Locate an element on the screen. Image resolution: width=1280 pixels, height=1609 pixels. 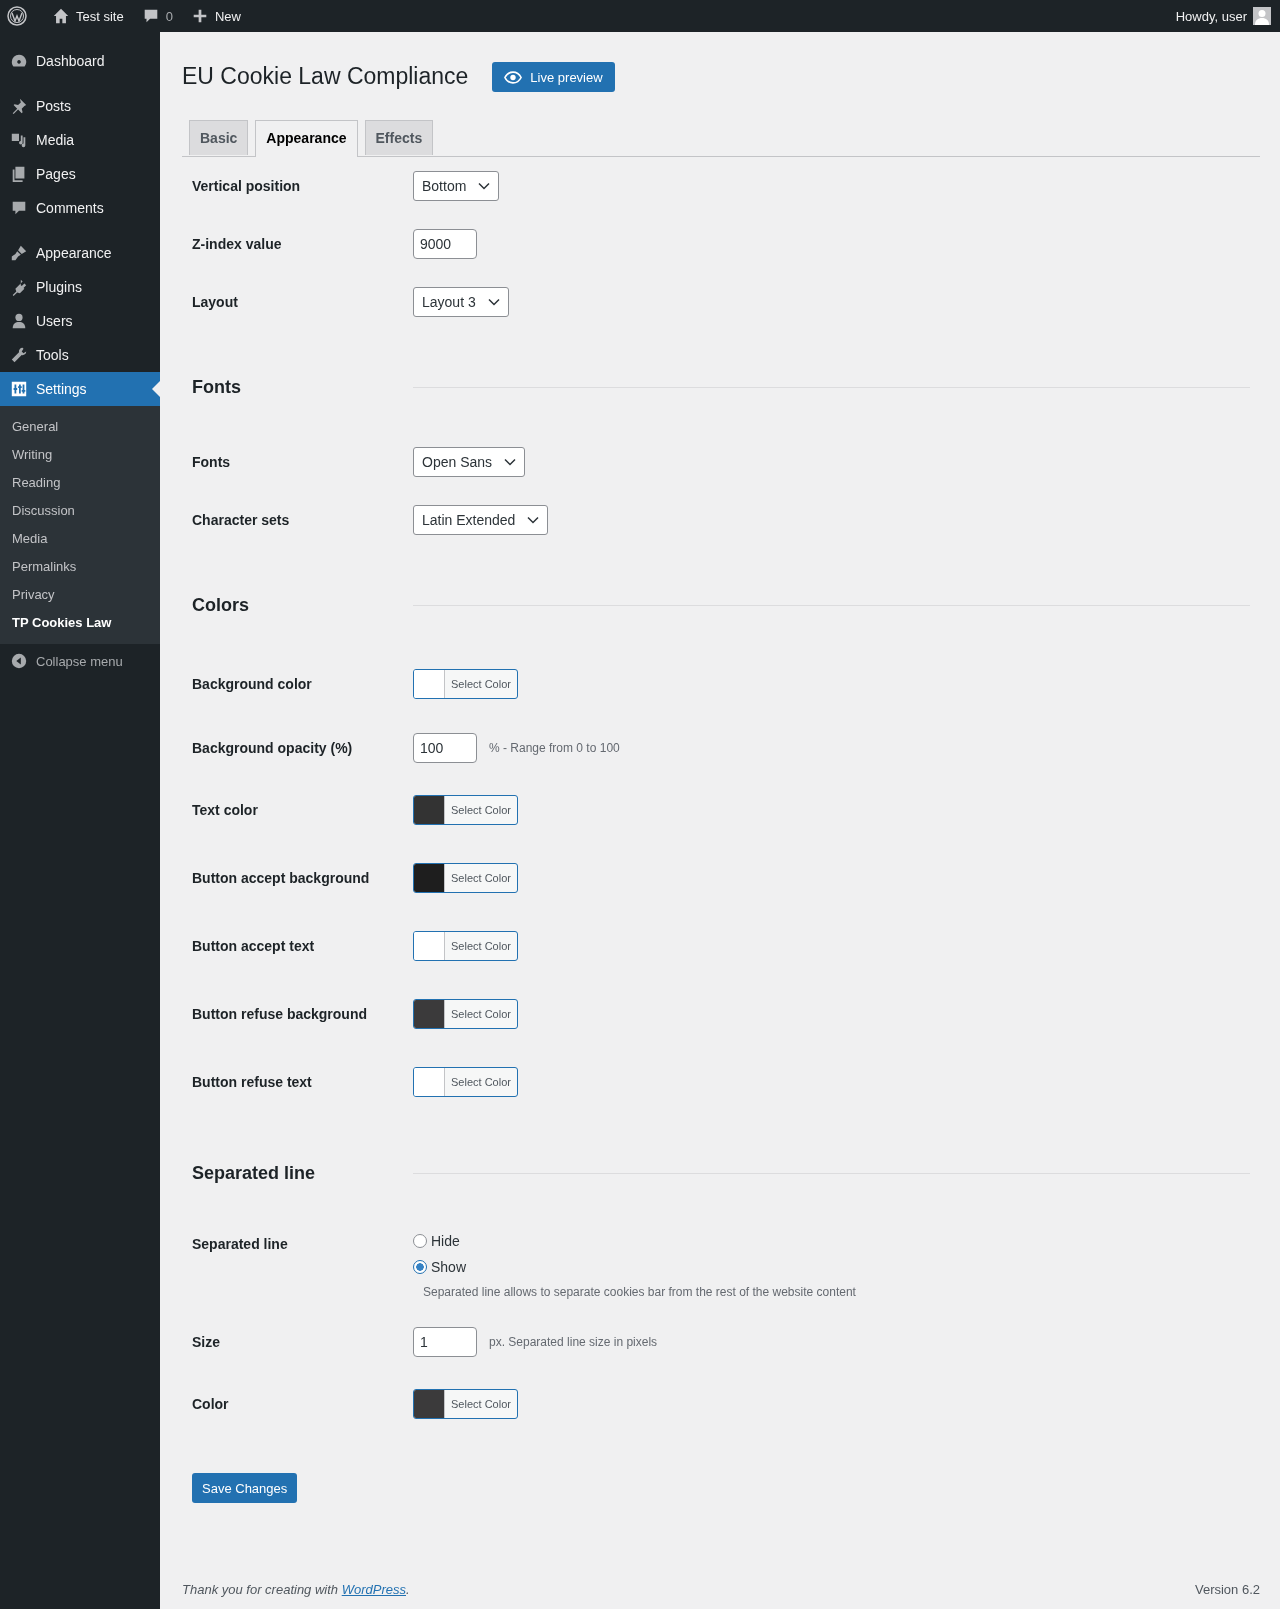
settings-icon is located at coordinates (19, 389).